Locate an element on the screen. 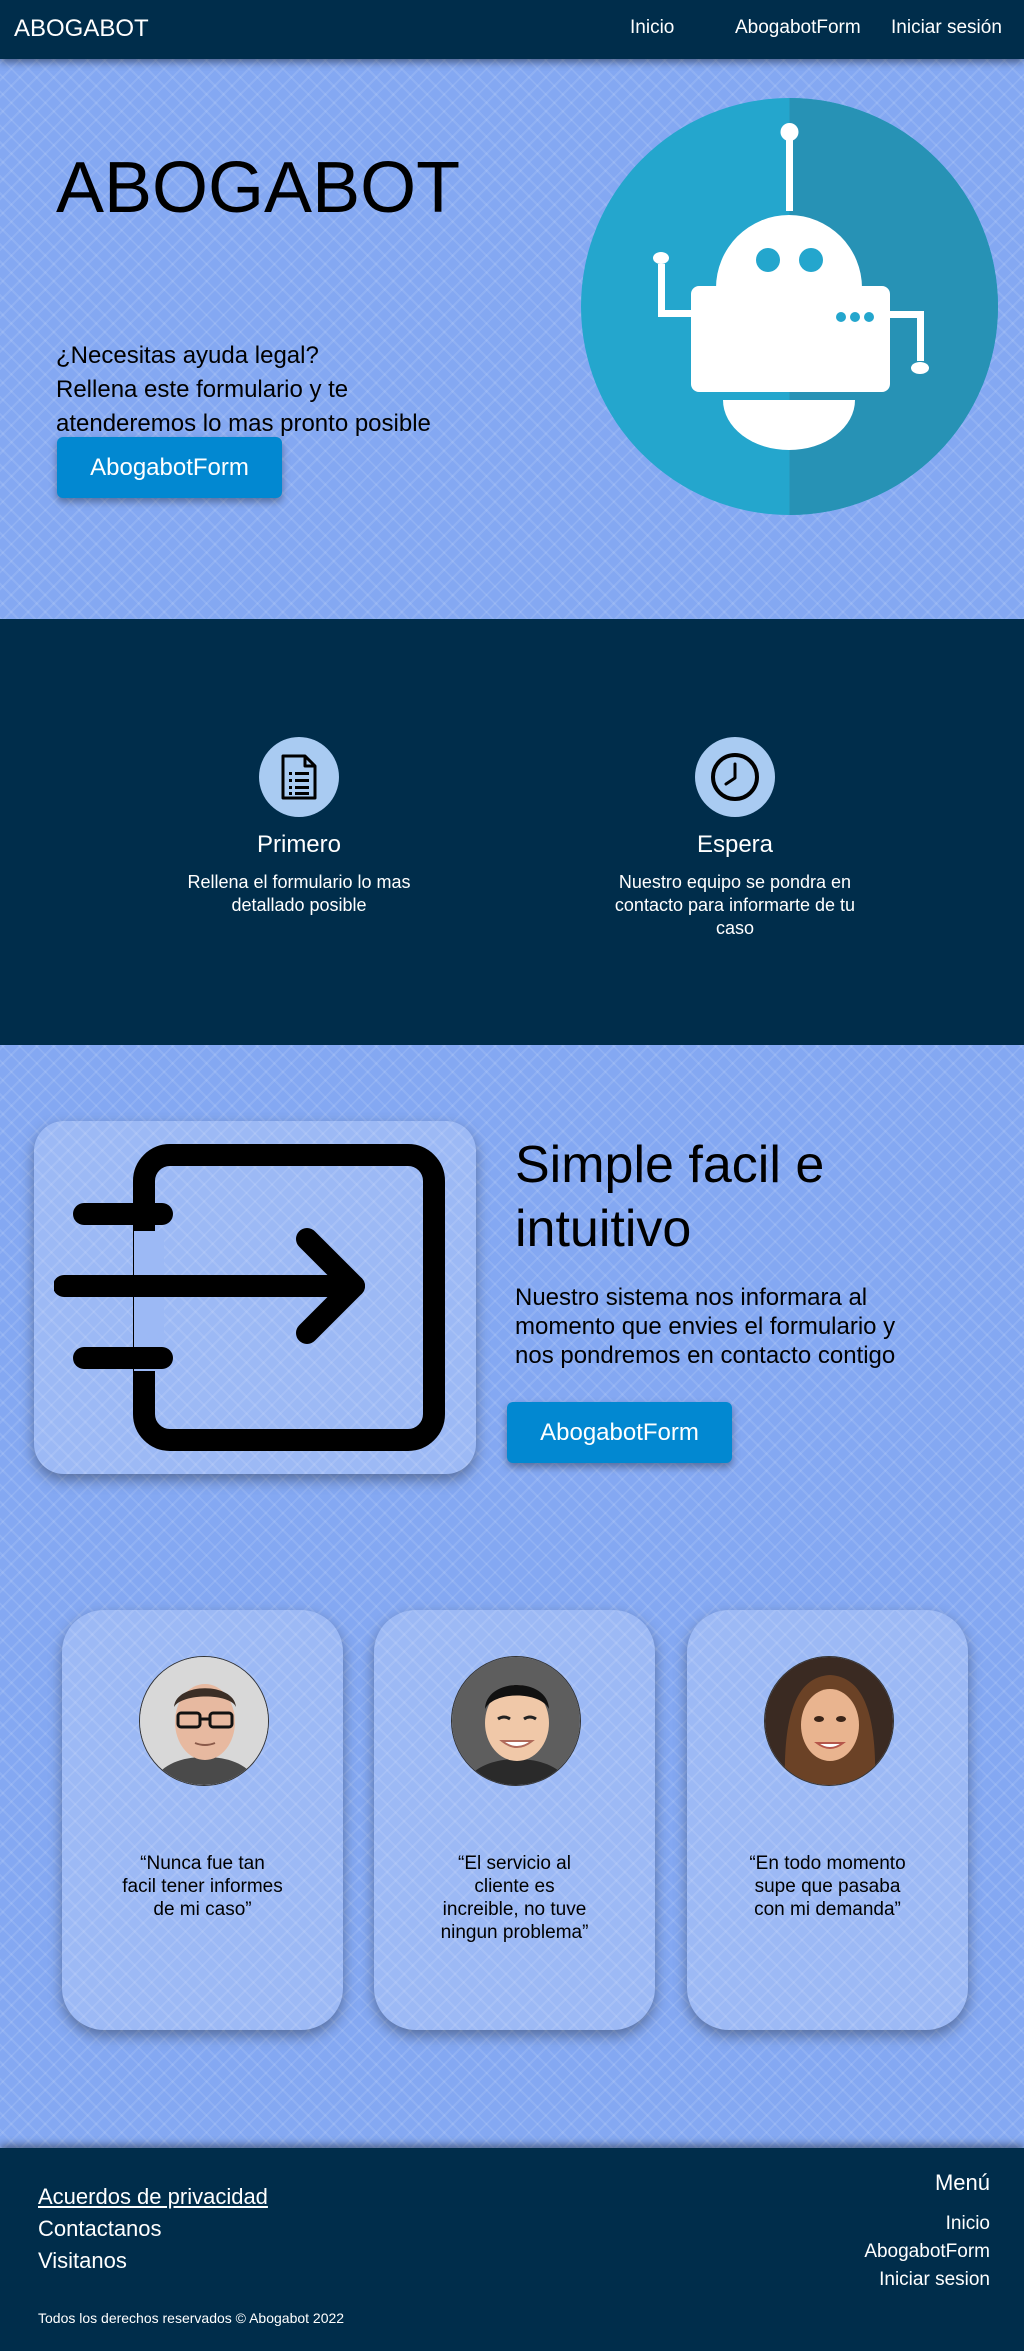 The image size is (1024, 2351). feature-image-card is located at coordinates (255, 1297).